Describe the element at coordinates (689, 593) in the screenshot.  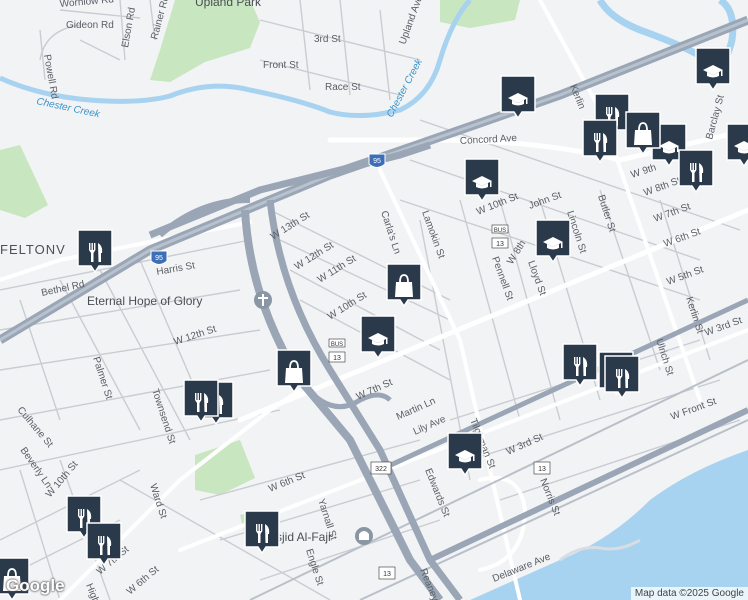
I see `map-attribution: Map data ©2025 Google` at that location.